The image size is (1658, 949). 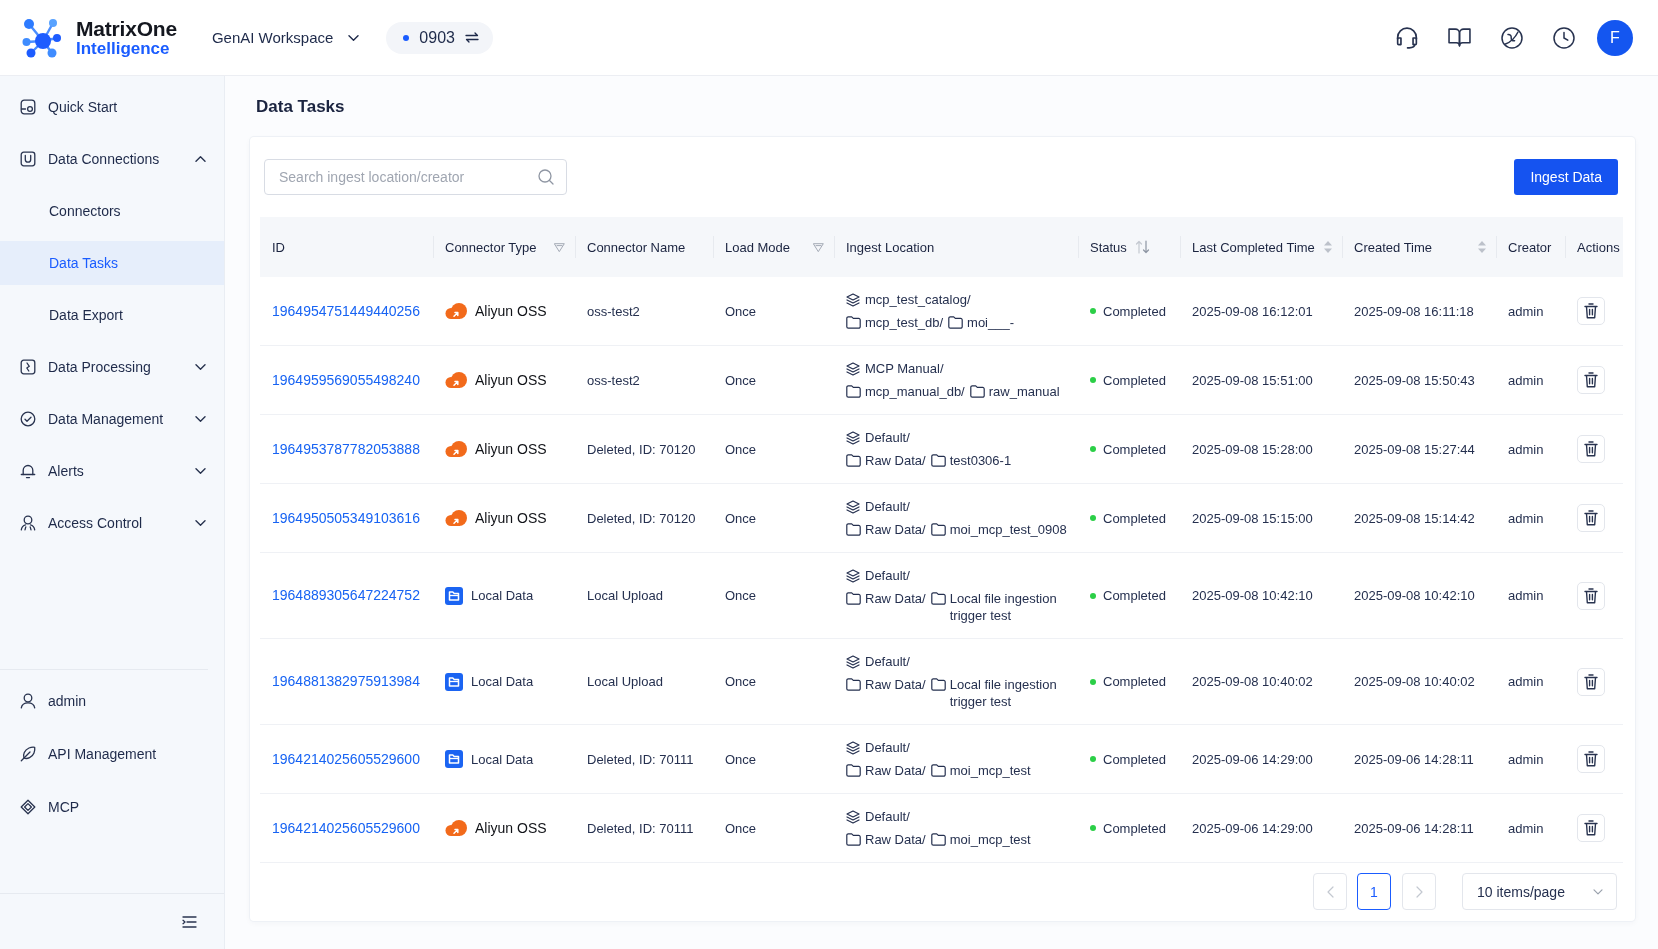 I want to click on chevron-down-icon, so click(x=1598, y=891).